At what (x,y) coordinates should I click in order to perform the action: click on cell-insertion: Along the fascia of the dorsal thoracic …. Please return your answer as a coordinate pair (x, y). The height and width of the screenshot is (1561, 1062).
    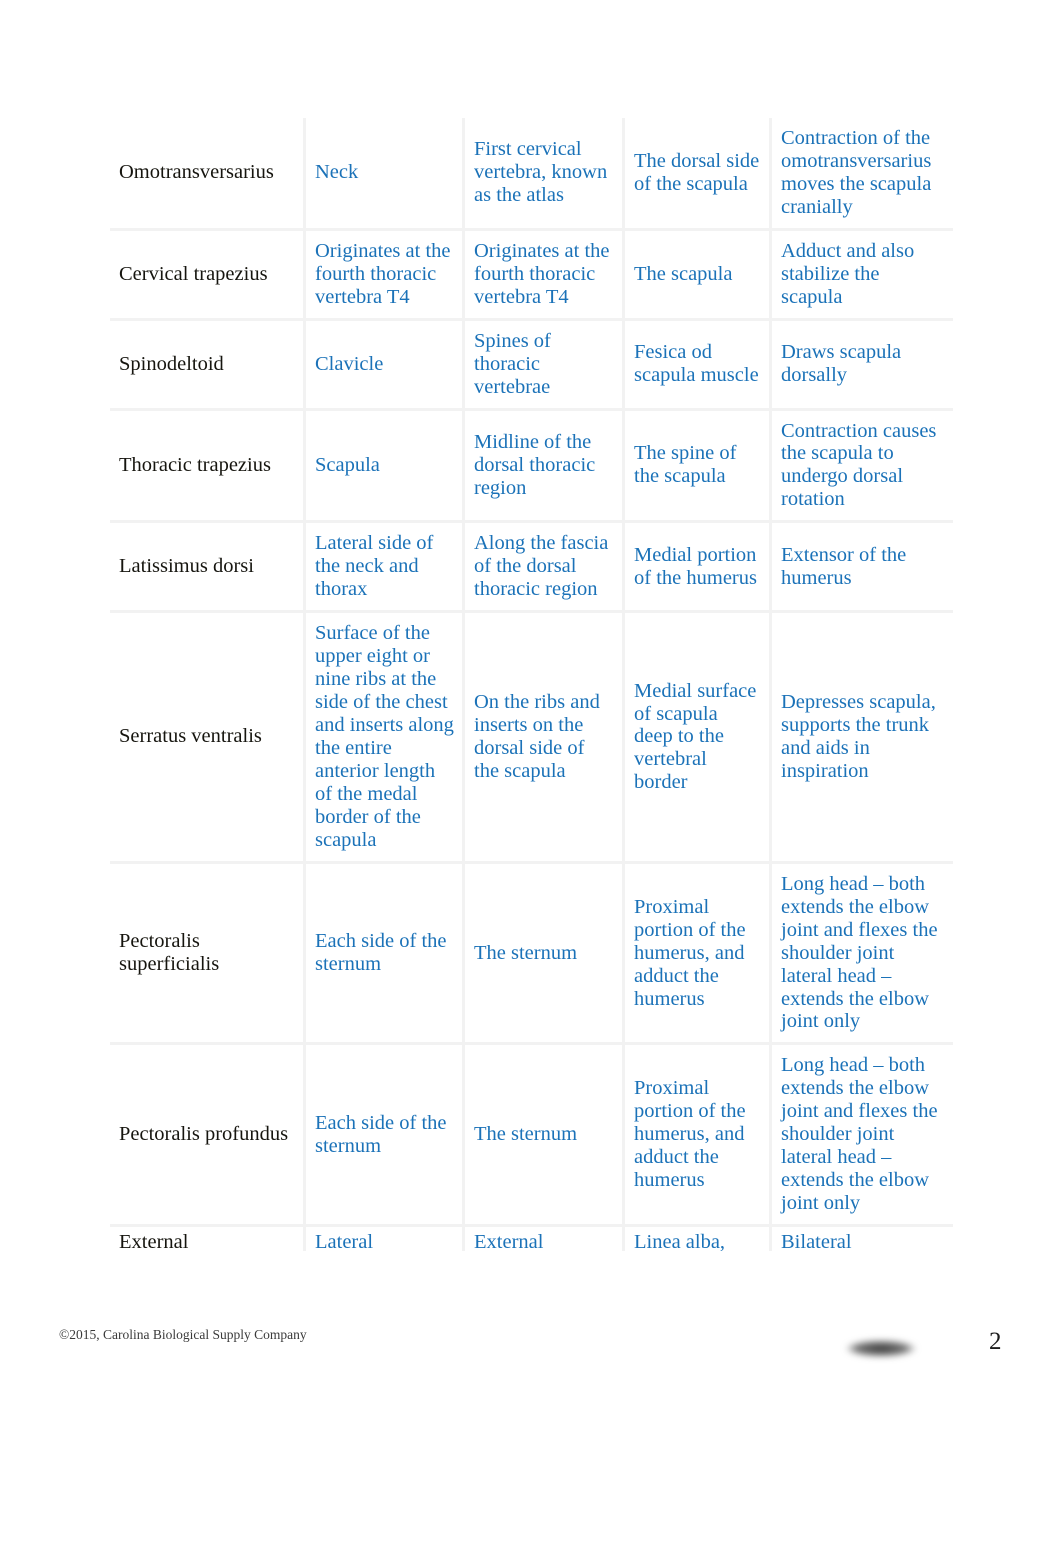
    Looking at the image, I should click on (545, 568).